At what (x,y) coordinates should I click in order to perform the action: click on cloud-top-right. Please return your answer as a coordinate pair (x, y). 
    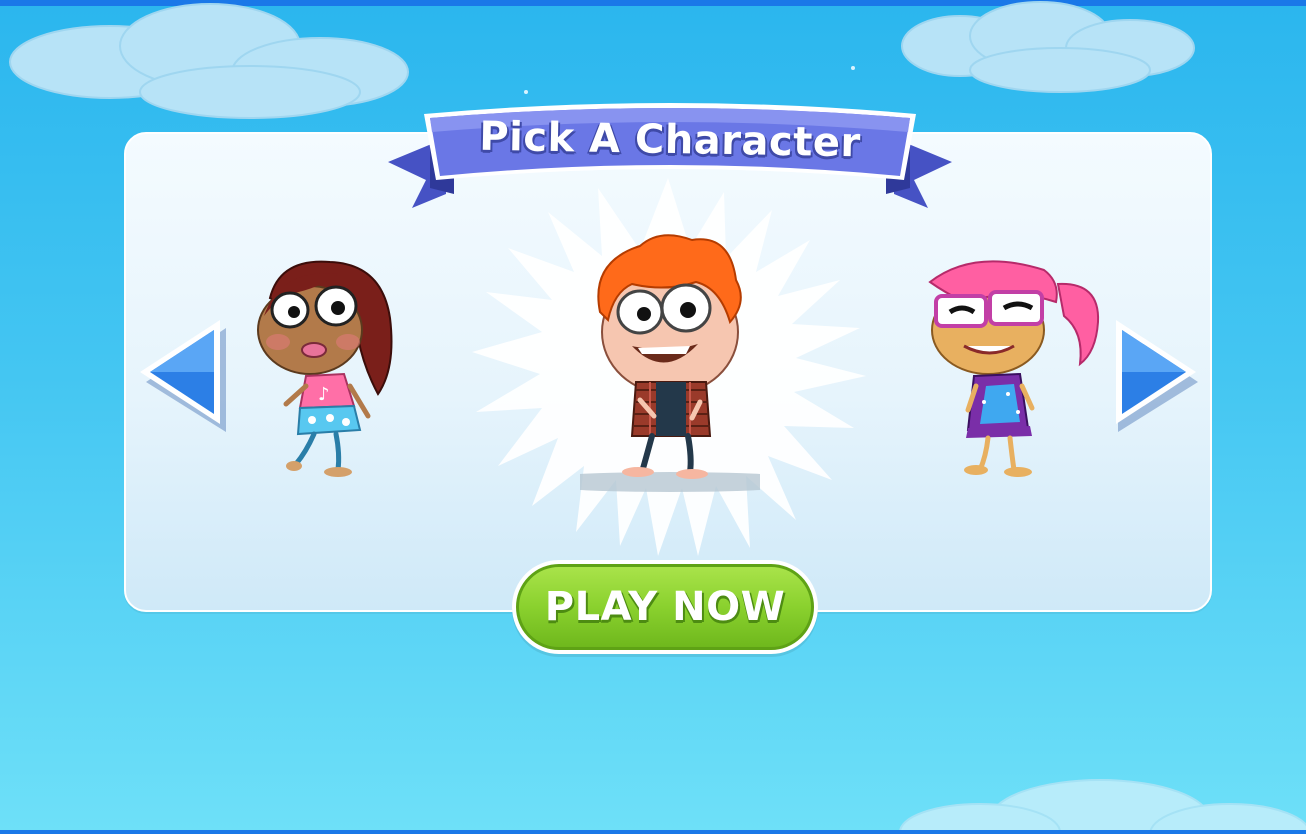
    Looking at the image, I should click on (1048, 47).